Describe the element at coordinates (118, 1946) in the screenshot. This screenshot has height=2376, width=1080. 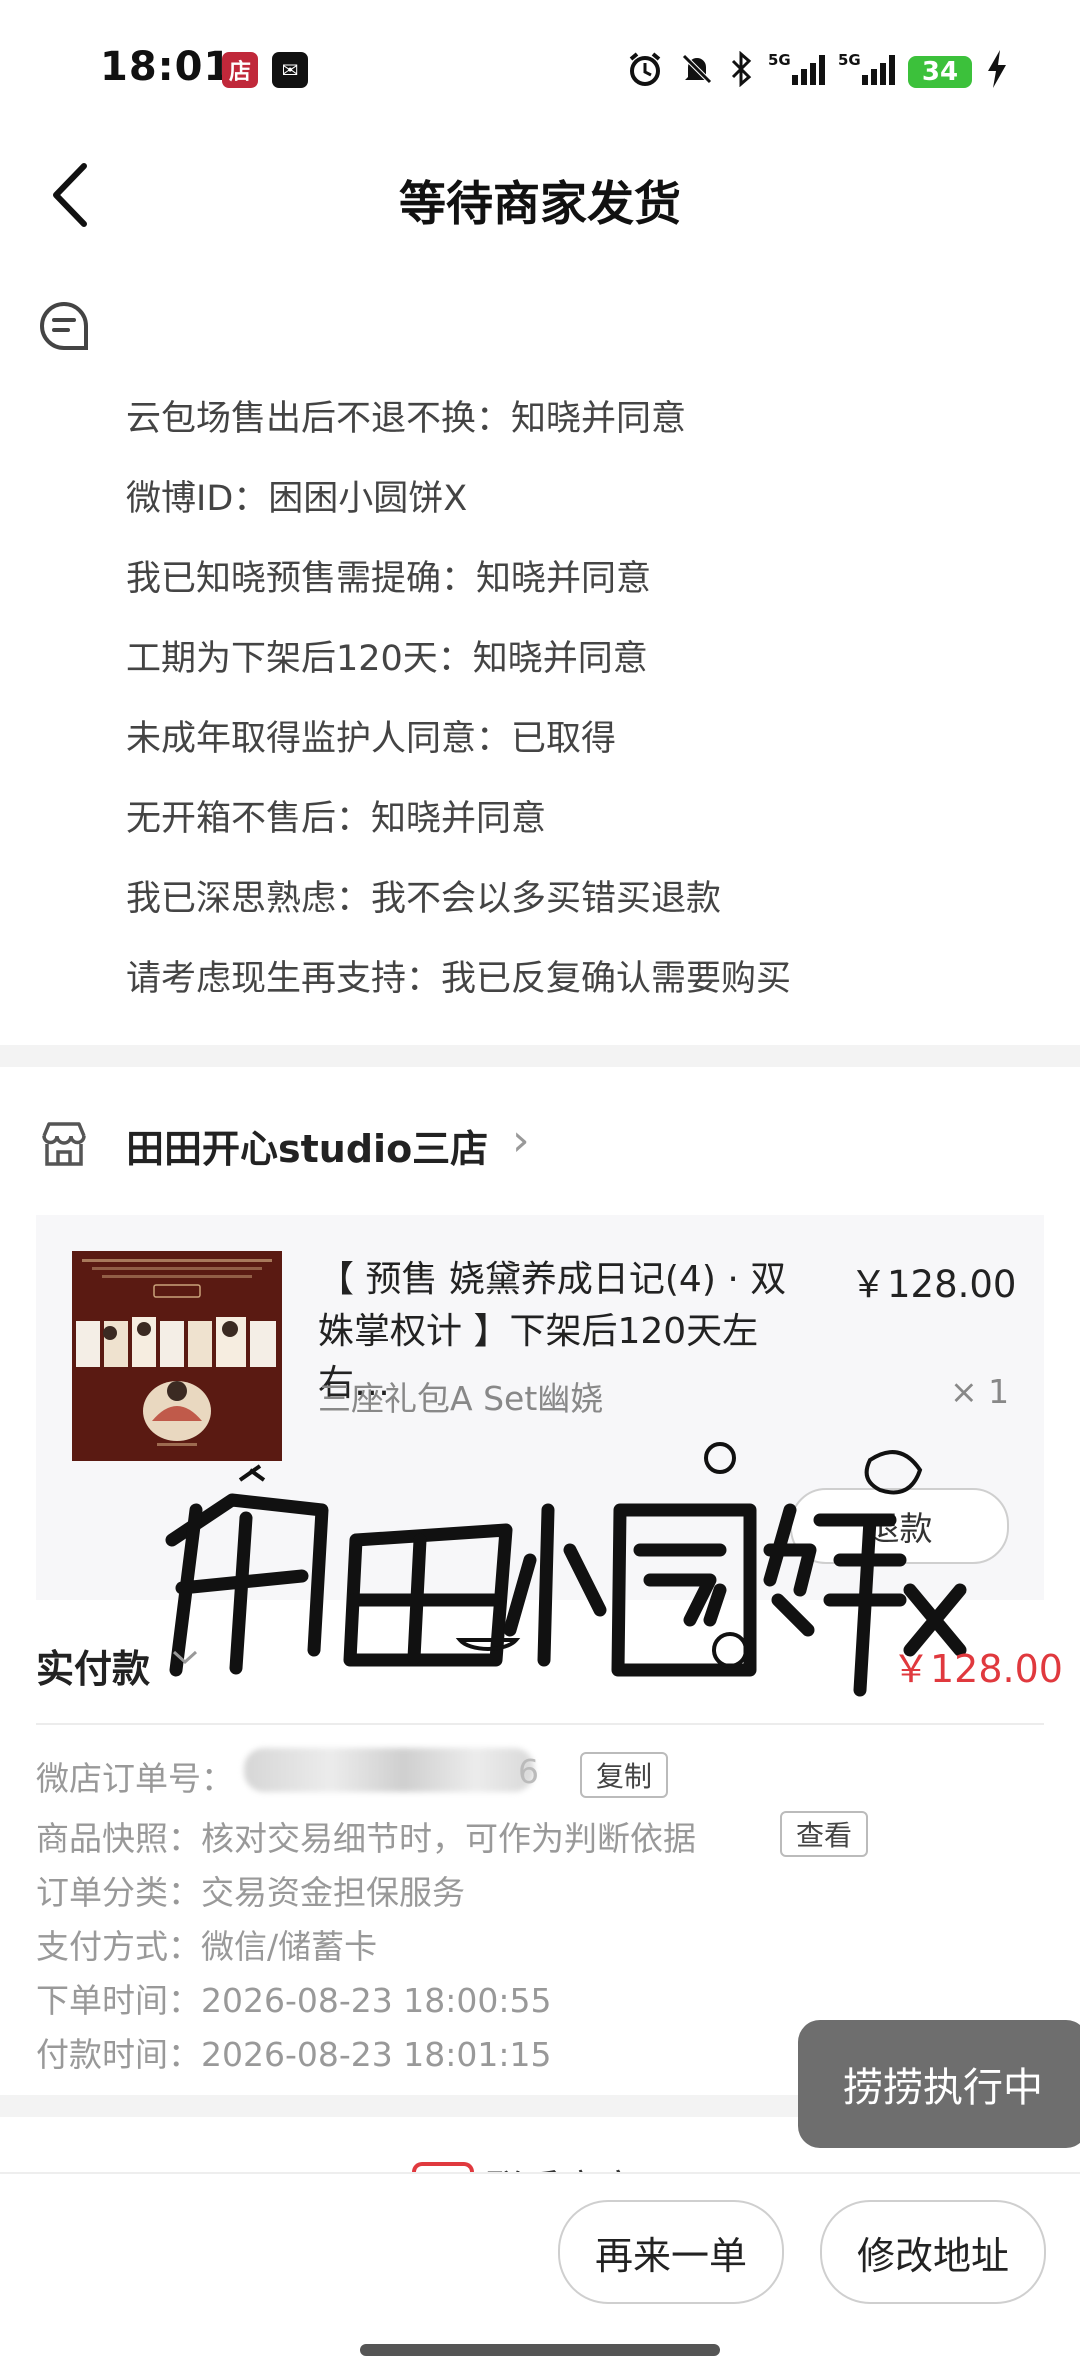
I see `payment-method-label: 支付方式：` at that location.